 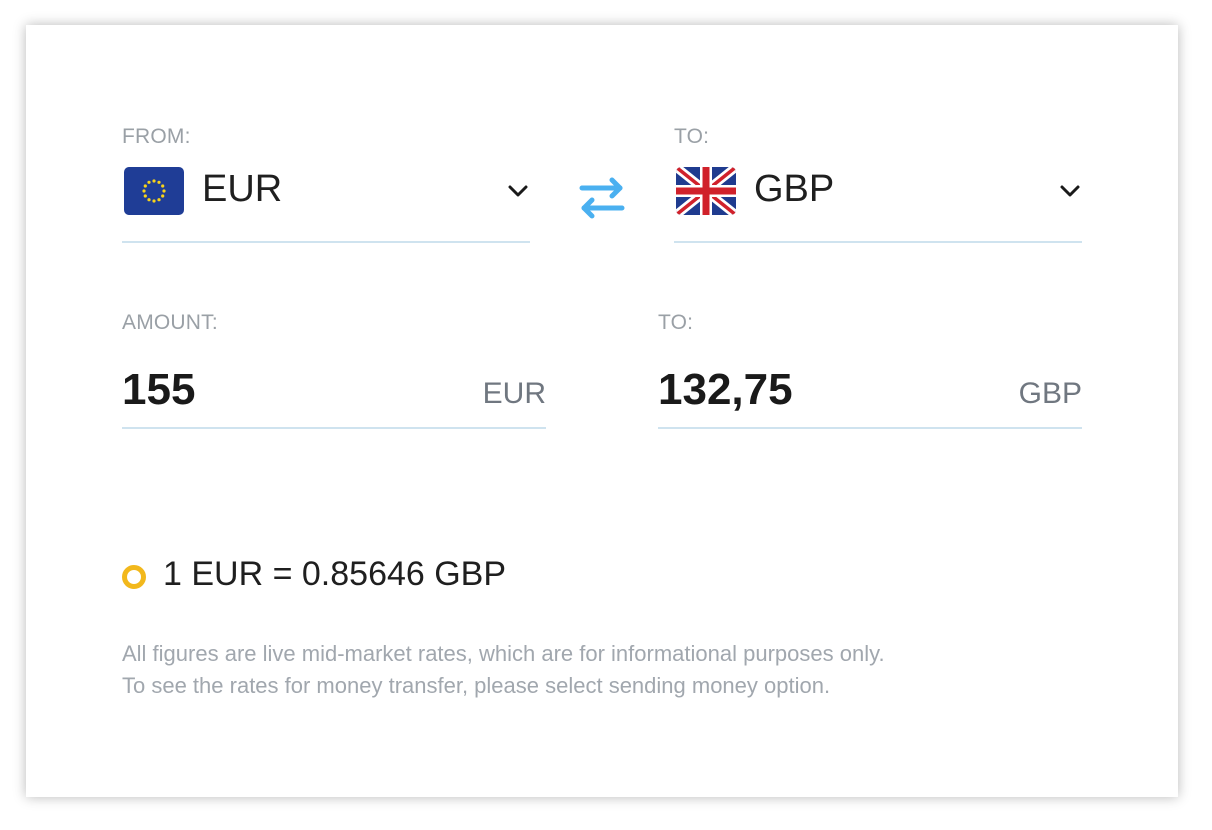 What do you see at coordinates (676, 322) in the screenshot?
I see `result-label: TO:` at bounding box center [676, 322].